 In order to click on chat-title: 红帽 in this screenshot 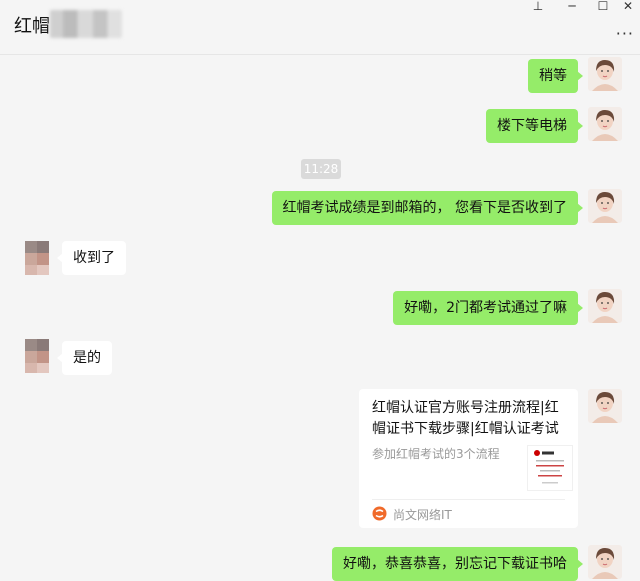, I will do `click(32, 26)`.